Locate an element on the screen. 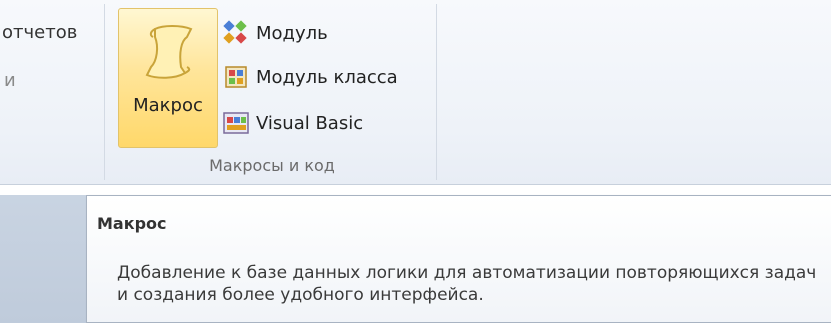  macro-button: Макрос is located at coordinates (168, 78).